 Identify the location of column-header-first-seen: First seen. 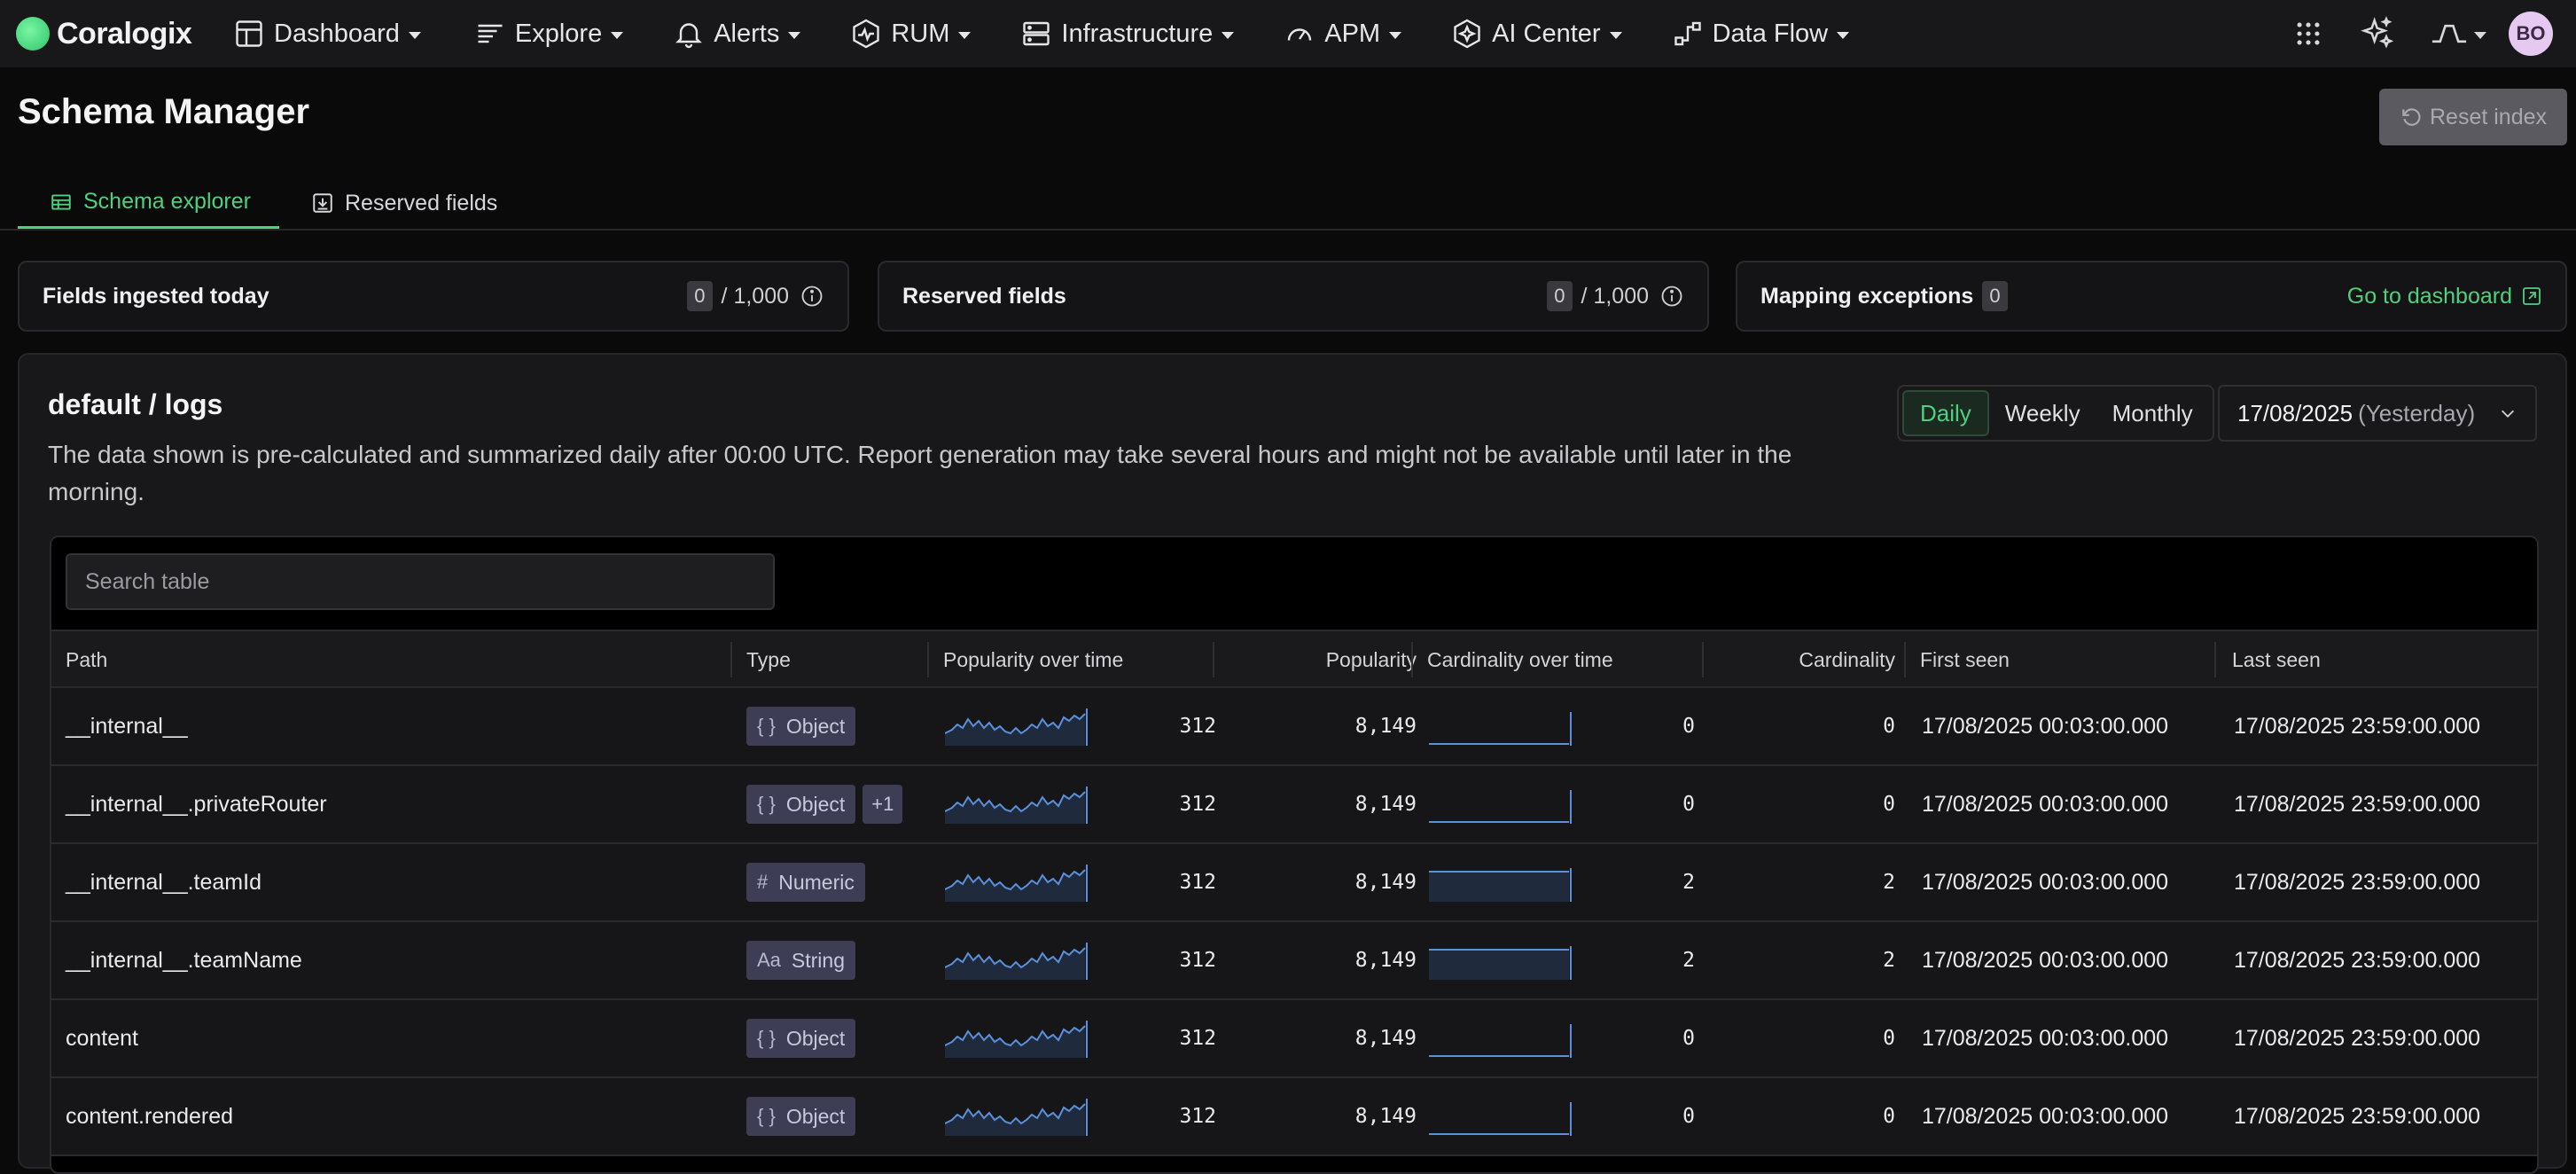
(1965, 659).